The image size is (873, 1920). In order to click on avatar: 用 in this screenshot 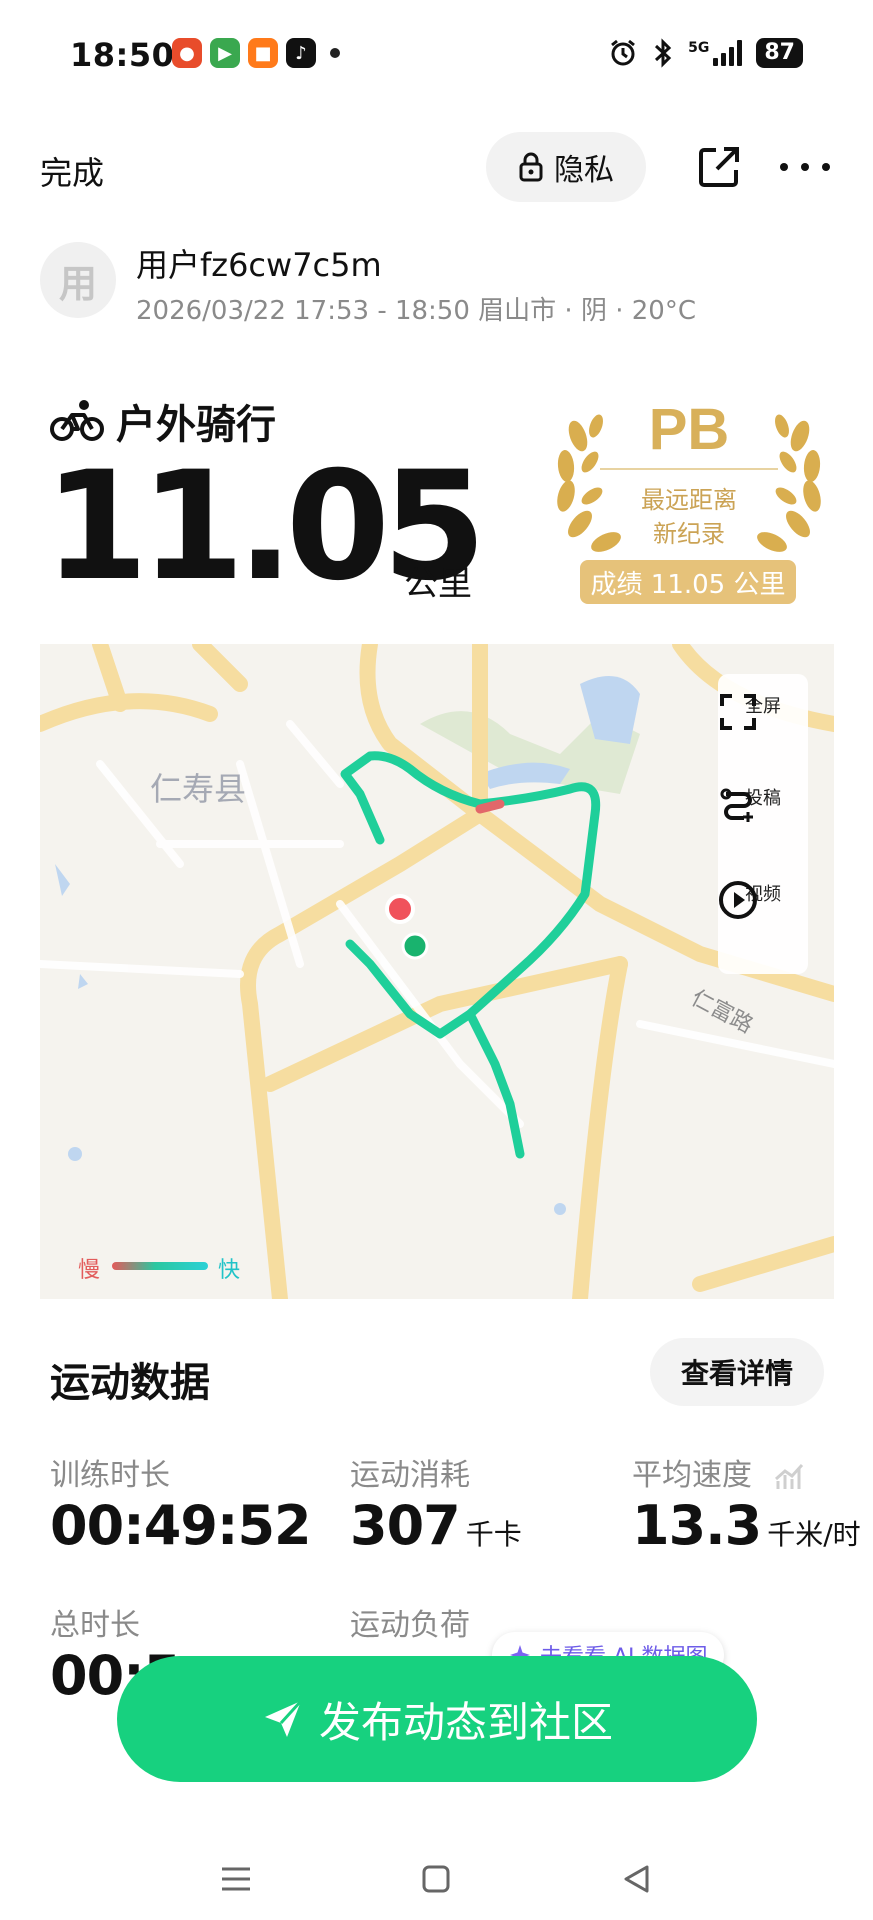, I will do `click(78, 280)`.